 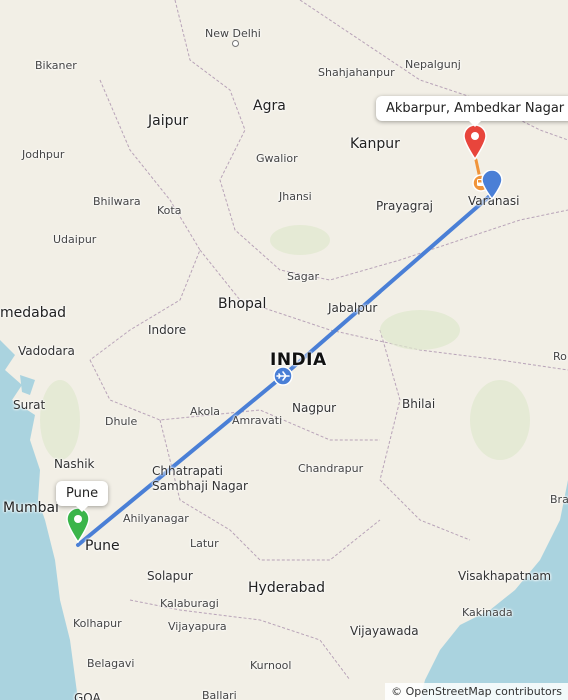 What do you see at coordinates (219, 694) in the screenshot?
I see `city-ballari: Ballari` at bounding box center [219, 694].